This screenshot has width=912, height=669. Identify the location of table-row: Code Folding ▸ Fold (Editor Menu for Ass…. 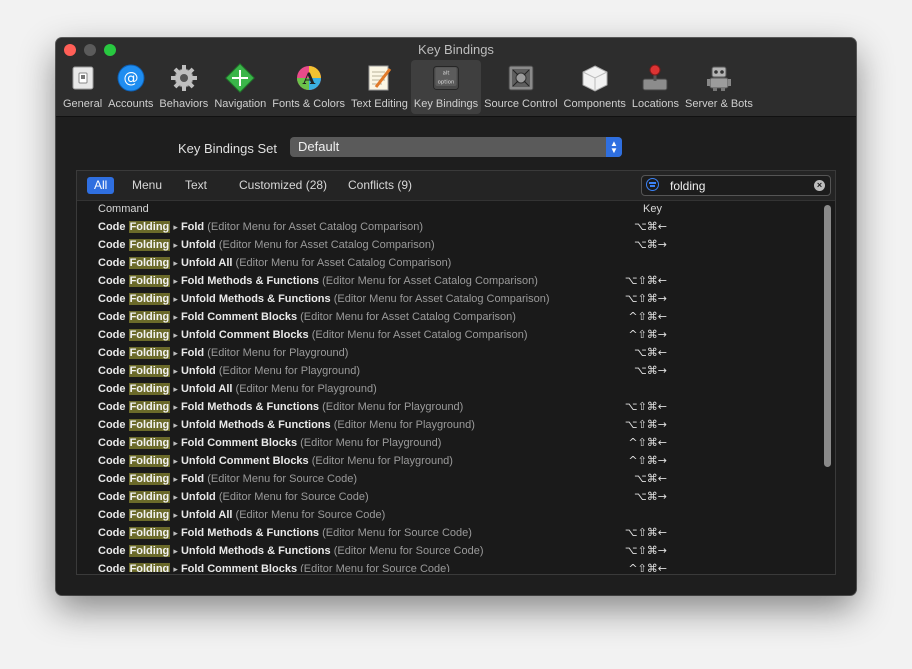
(449, 227).